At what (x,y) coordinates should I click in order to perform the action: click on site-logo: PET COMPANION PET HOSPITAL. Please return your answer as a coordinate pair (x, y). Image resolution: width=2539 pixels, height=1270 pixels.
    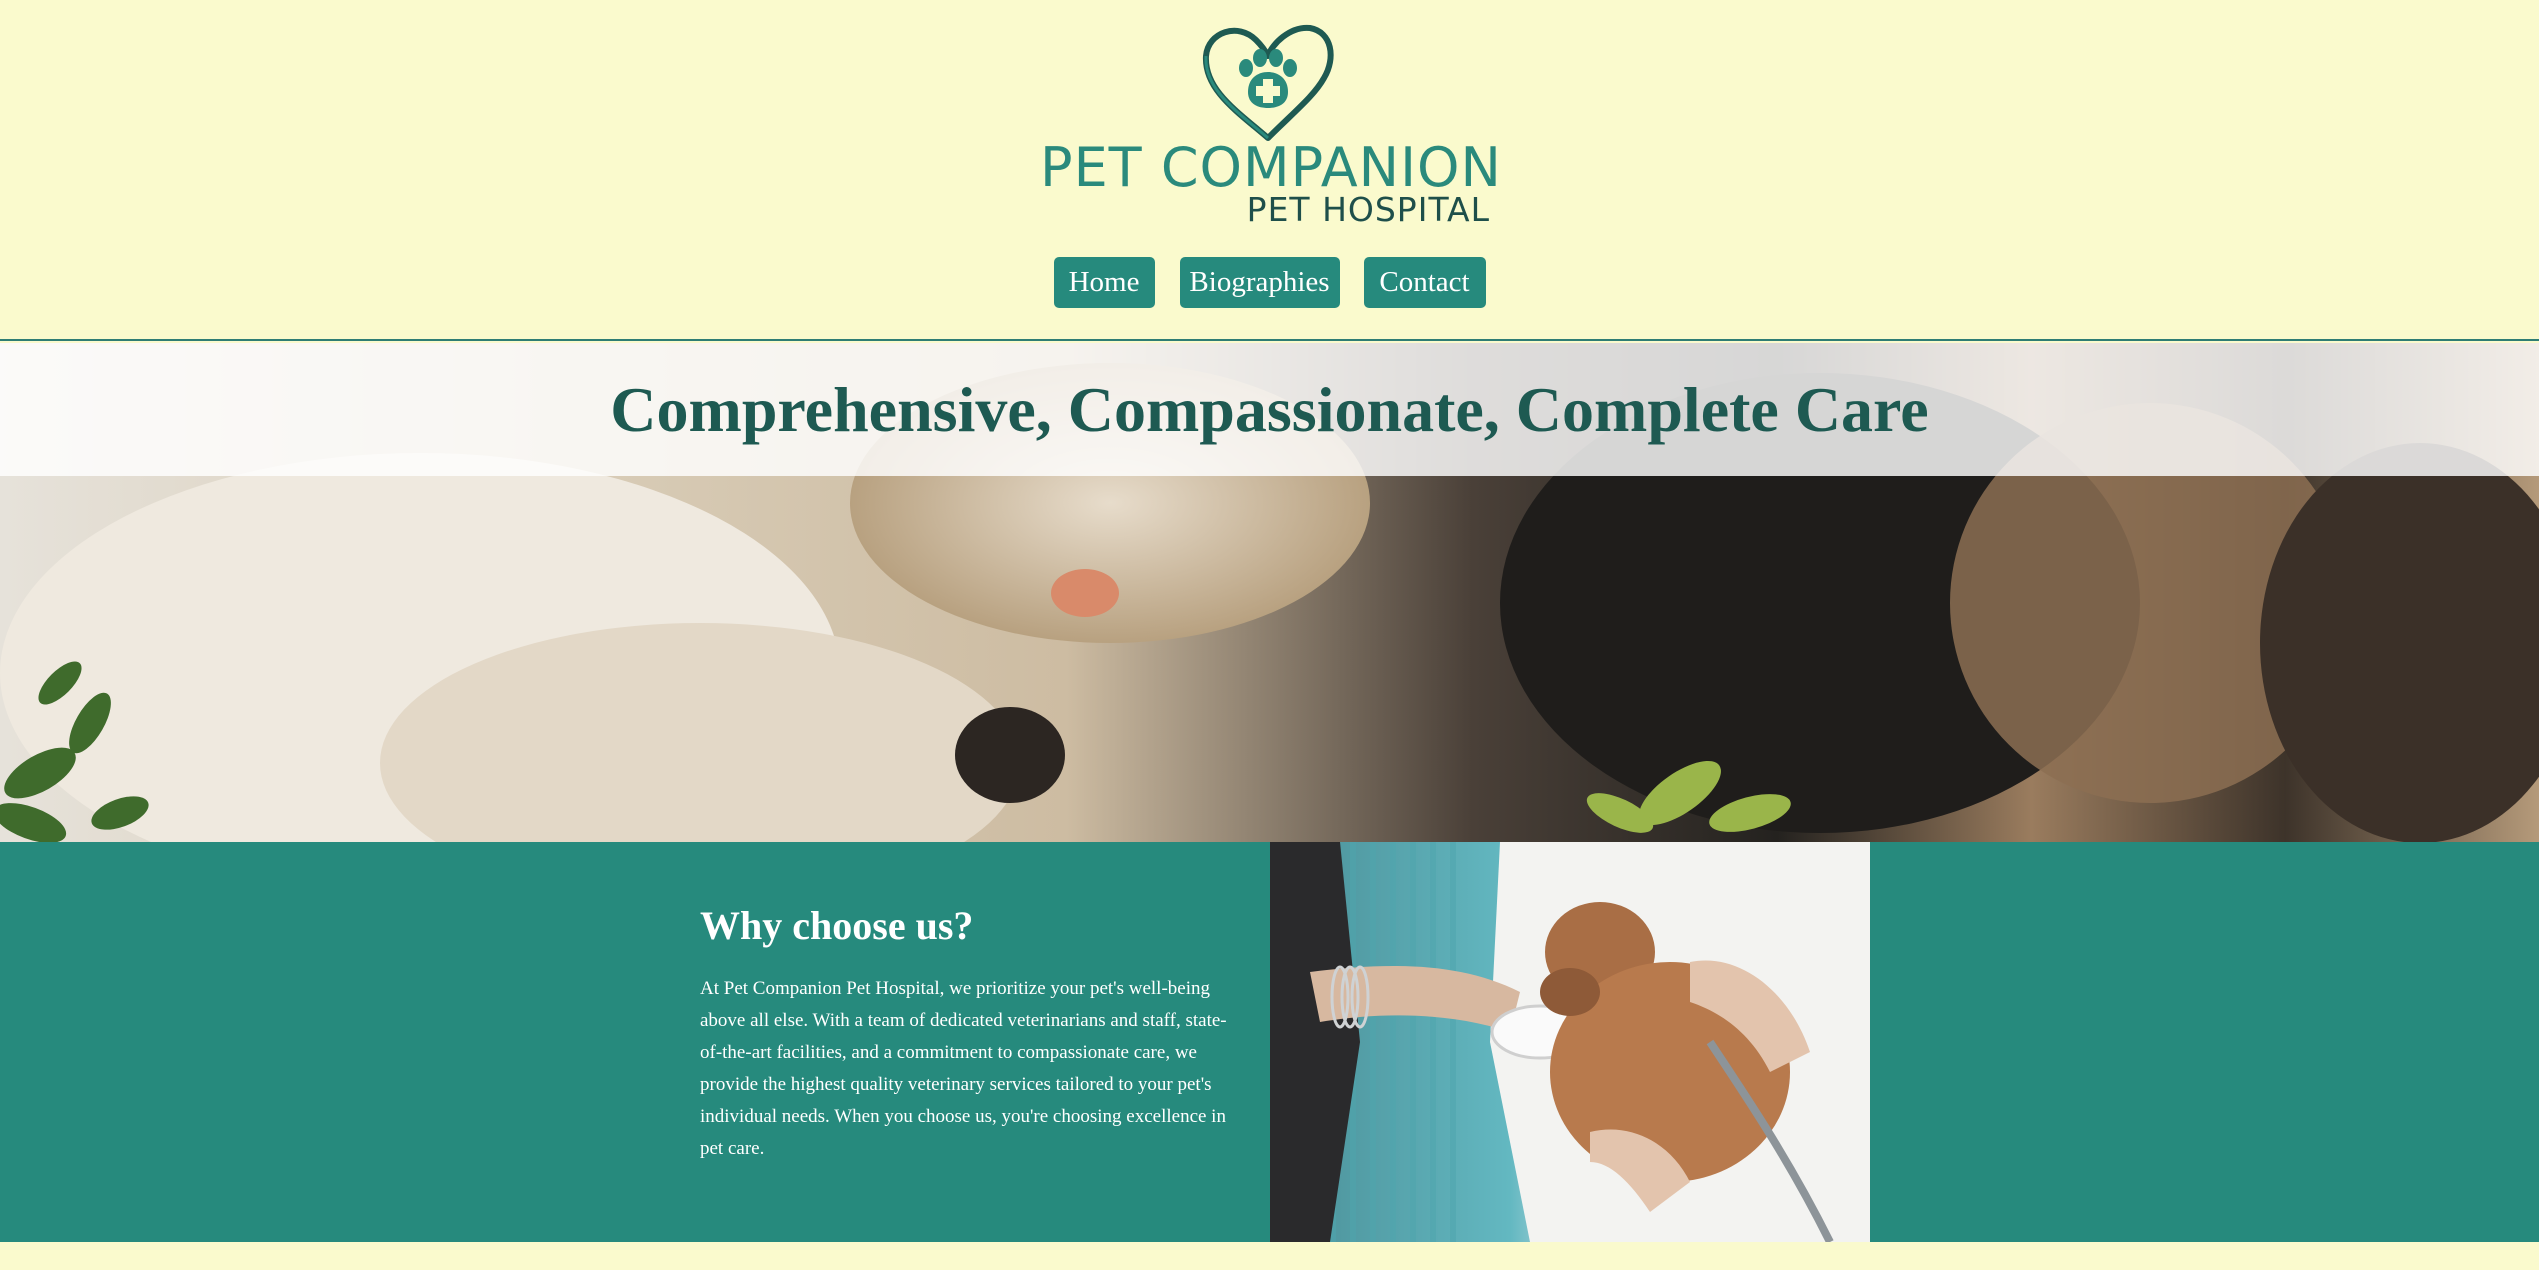
    Looking at the image, I should click on (1270, 124).